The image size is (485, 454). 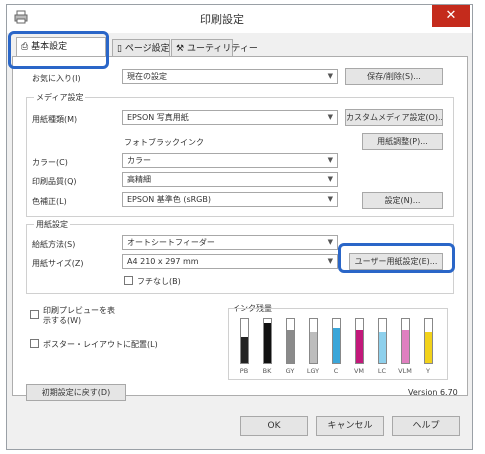 I want to click on ink-label-bk: BK, so click(x=267, y=371).